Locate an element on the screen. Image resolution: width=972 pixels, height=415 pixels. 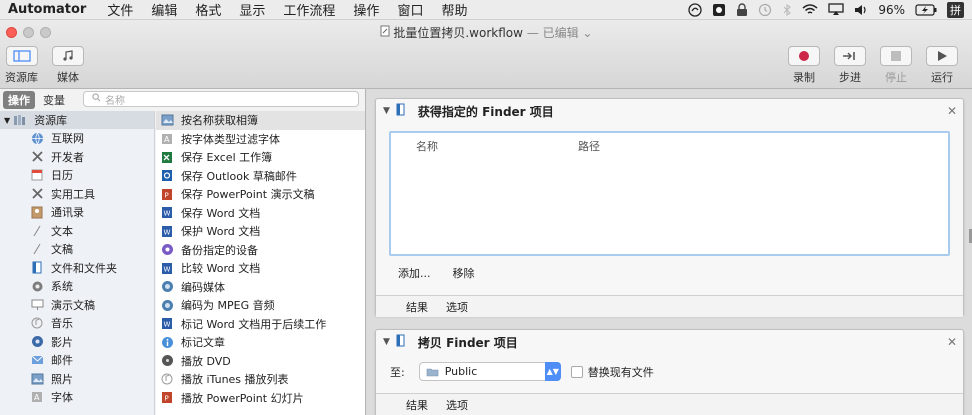
info-icon is located at coordinates (167, 342).